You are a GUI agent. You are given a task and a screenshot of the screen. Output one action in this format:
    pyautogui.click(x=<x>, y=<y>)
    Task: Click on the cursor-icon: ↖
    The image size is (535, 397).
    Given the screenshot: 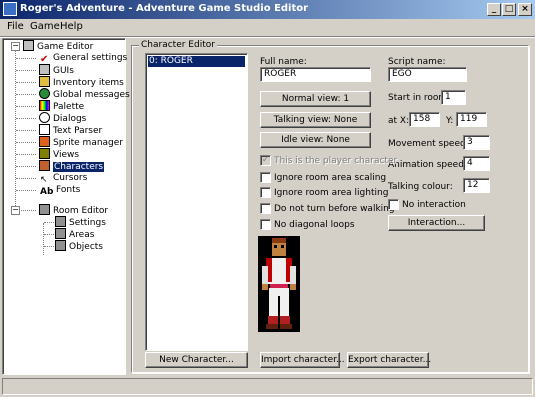 What is the action you would take?
    pyautogui.click(x=44, y=179)
    